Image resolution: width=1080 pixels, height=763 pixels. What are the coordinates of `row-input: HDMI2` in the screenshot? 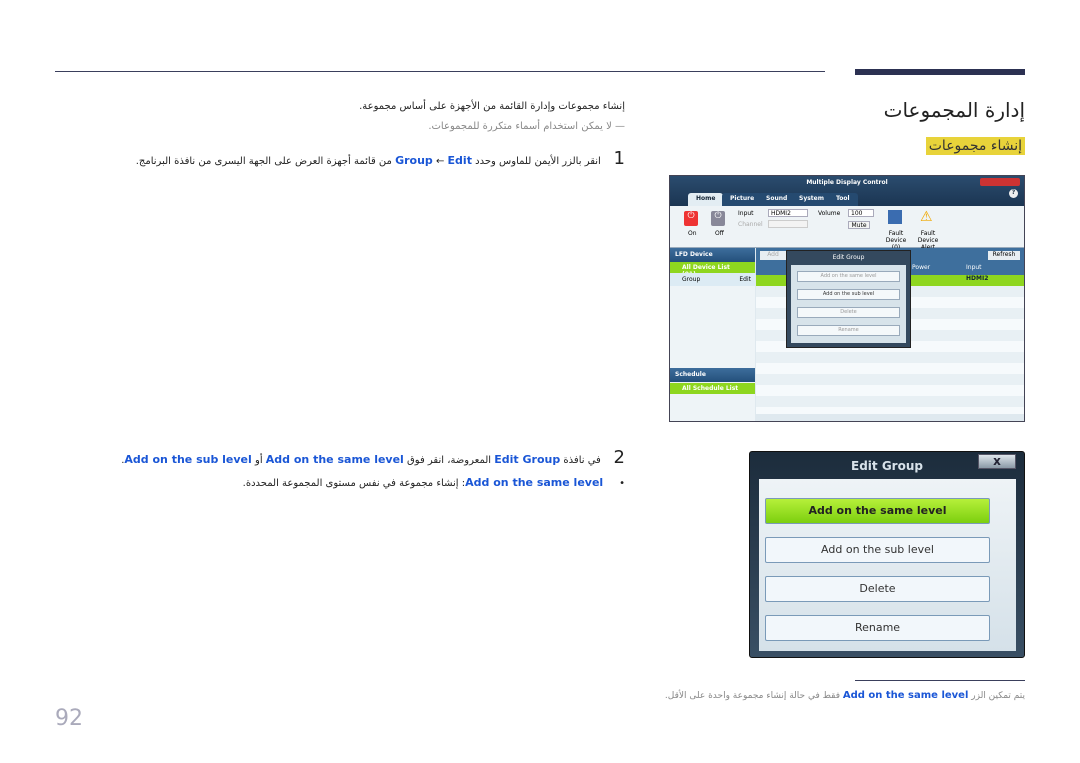 It's located at (977, 278).